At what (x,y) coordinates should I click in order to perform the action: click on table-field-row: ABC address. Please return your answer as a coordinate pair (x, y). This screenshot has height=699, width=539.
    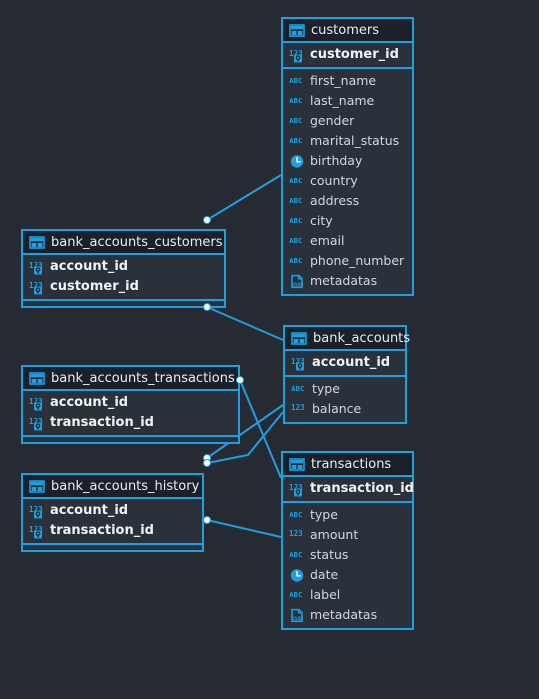
    Looking at the image, I should click on (347, 201).